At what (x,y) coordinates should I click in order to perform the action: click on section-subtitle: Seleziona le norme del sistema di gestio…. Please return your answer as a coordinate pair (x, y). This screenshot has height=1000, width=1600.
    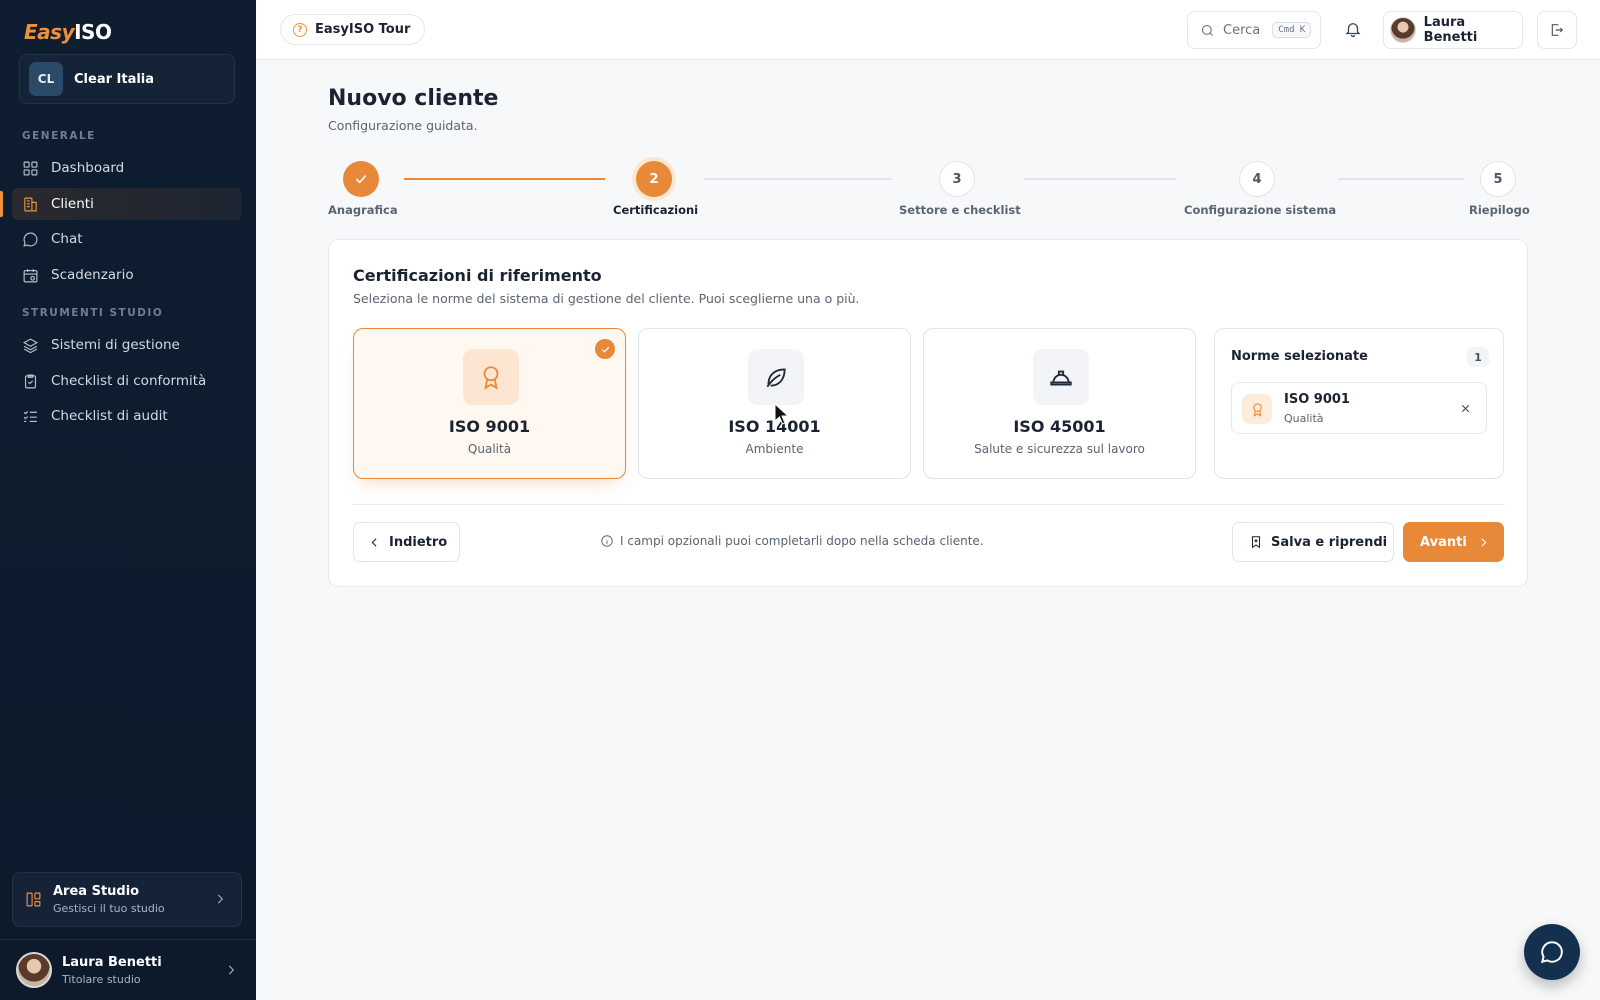
    Looking at the image, I should click on (606, 298).